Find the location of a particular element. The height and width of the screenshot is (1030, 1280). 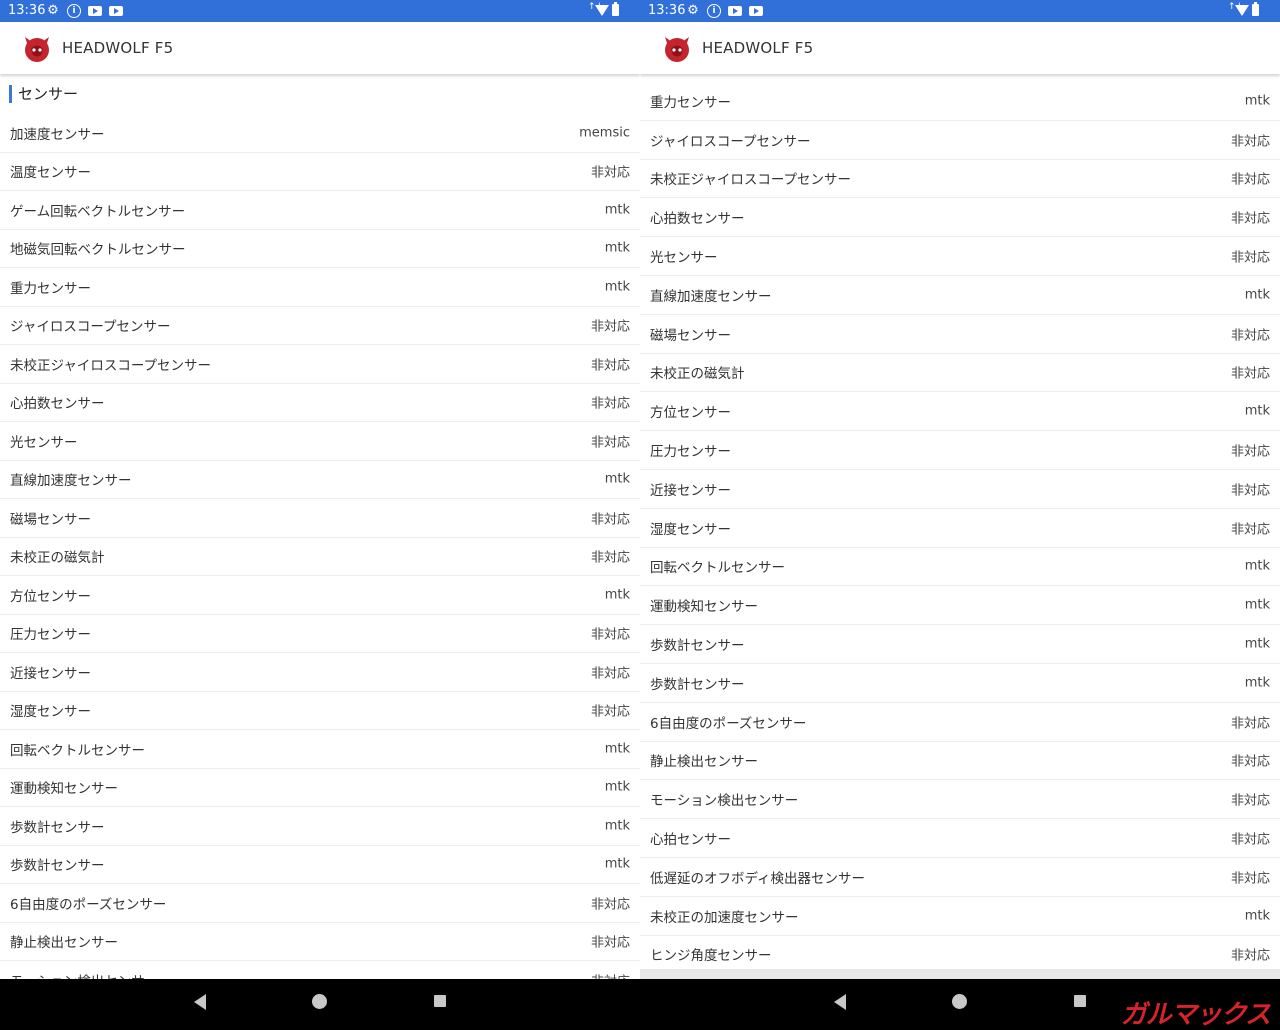

sensor-name: 未校正の磁気計 is located at coordinates (697, 374).